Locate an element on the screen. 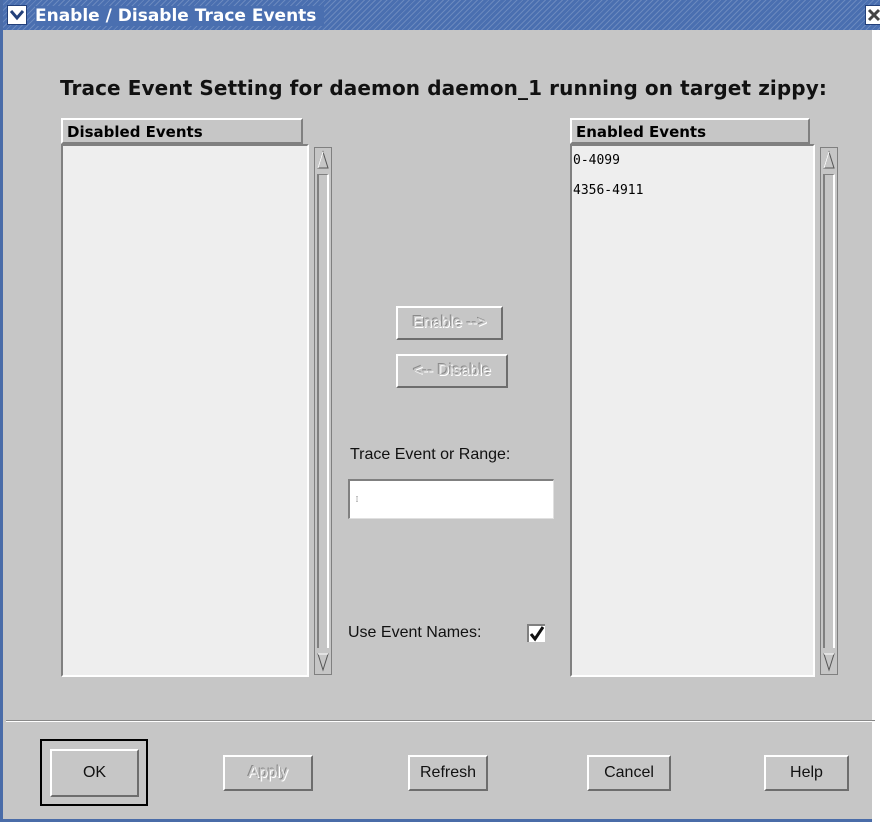 The height and width of the screenshot is (825, 880). disabled-events-header: Disabled Events is located at coordinates (182, 131).